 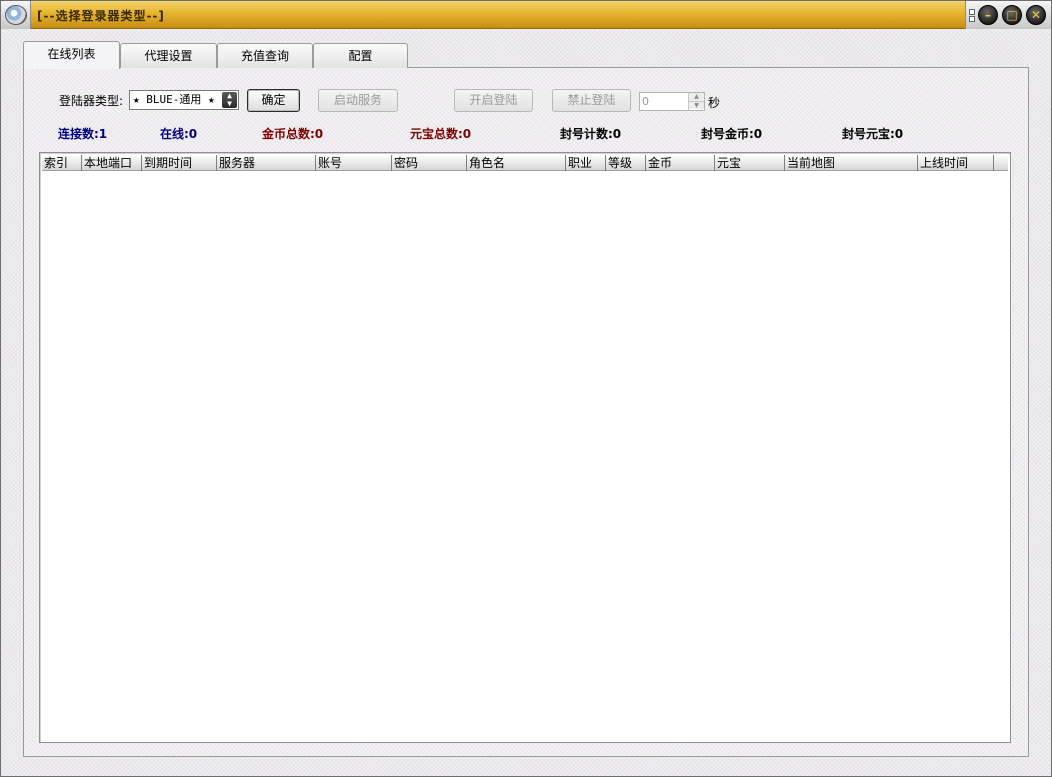 I want to click on tab-config: 配置, so click(x=360, y=55).